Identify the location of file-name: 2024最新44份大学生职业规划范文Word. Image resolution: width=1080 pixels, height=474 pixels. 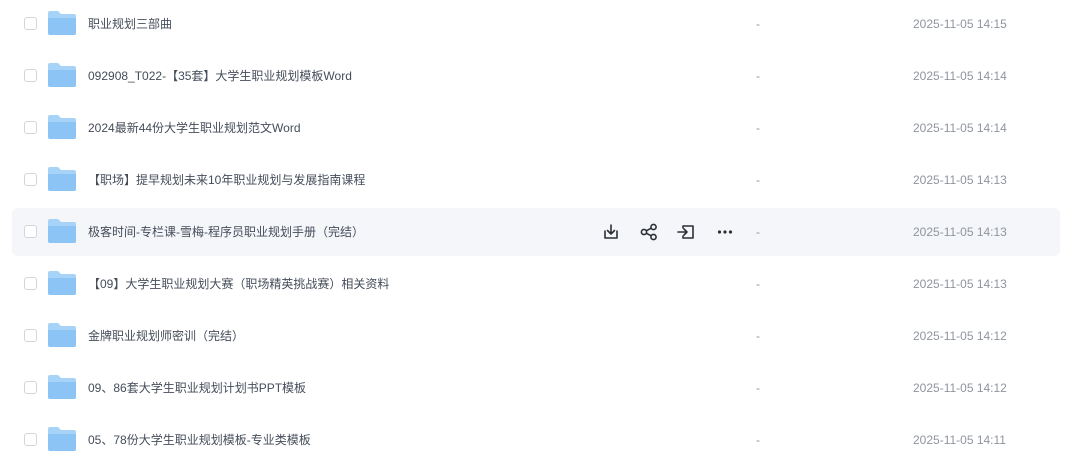
(194, 128).